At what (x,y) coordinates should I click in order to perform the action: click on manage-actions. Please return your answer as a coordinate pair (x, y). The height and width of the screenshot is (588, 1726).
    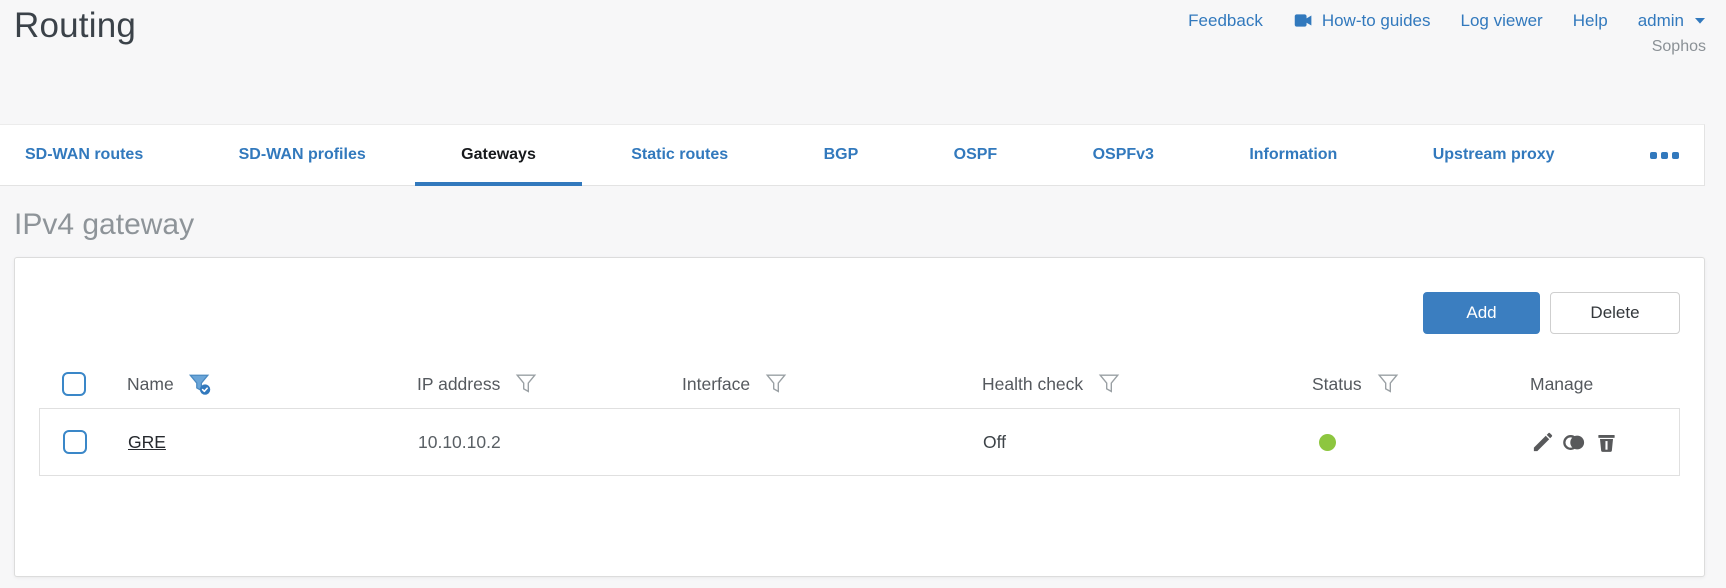
    Looking at the image, I should click on (1605, 442).